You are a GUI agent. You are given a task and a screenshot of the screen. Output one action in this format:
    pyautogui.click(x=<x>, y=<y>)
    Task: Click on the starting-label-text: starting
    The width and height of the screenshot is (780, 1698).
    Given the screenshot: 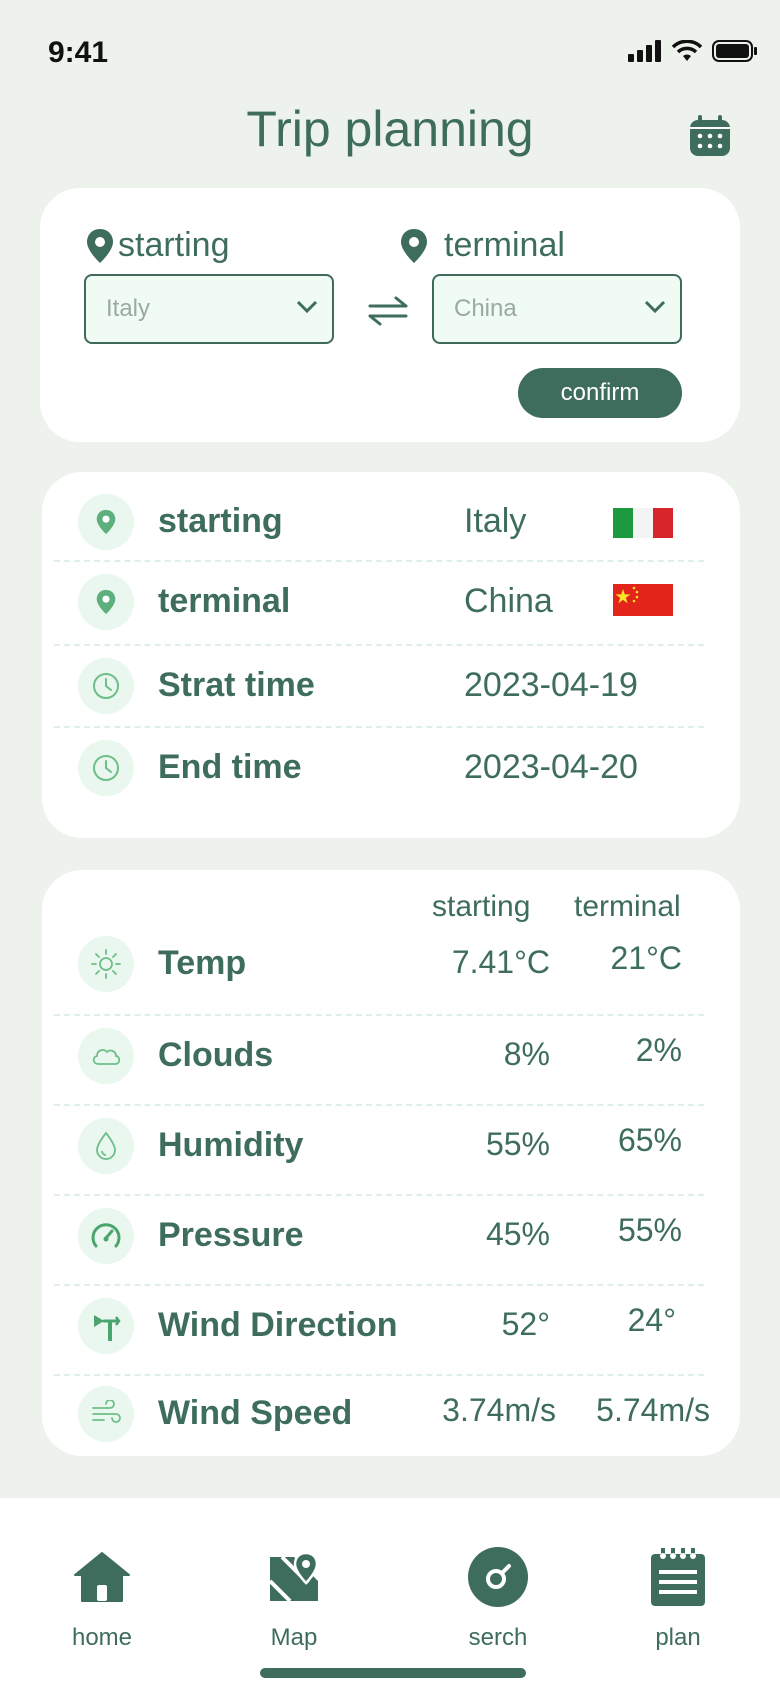 What is the action you would take?
    pyautogui.click(x=174, y=245)
    